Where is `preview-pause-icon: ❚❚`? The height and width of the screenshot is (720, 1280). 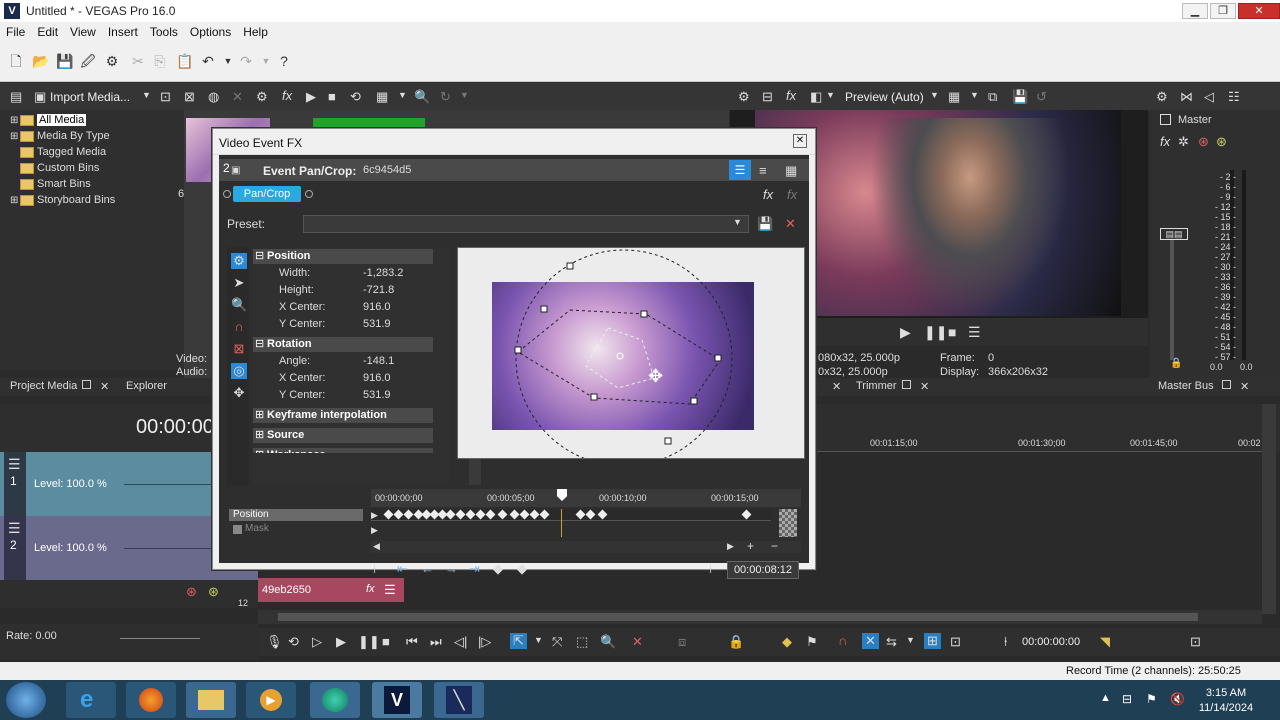 preview-pause-icon: ❚❚ is located at coordinates (935, 332).